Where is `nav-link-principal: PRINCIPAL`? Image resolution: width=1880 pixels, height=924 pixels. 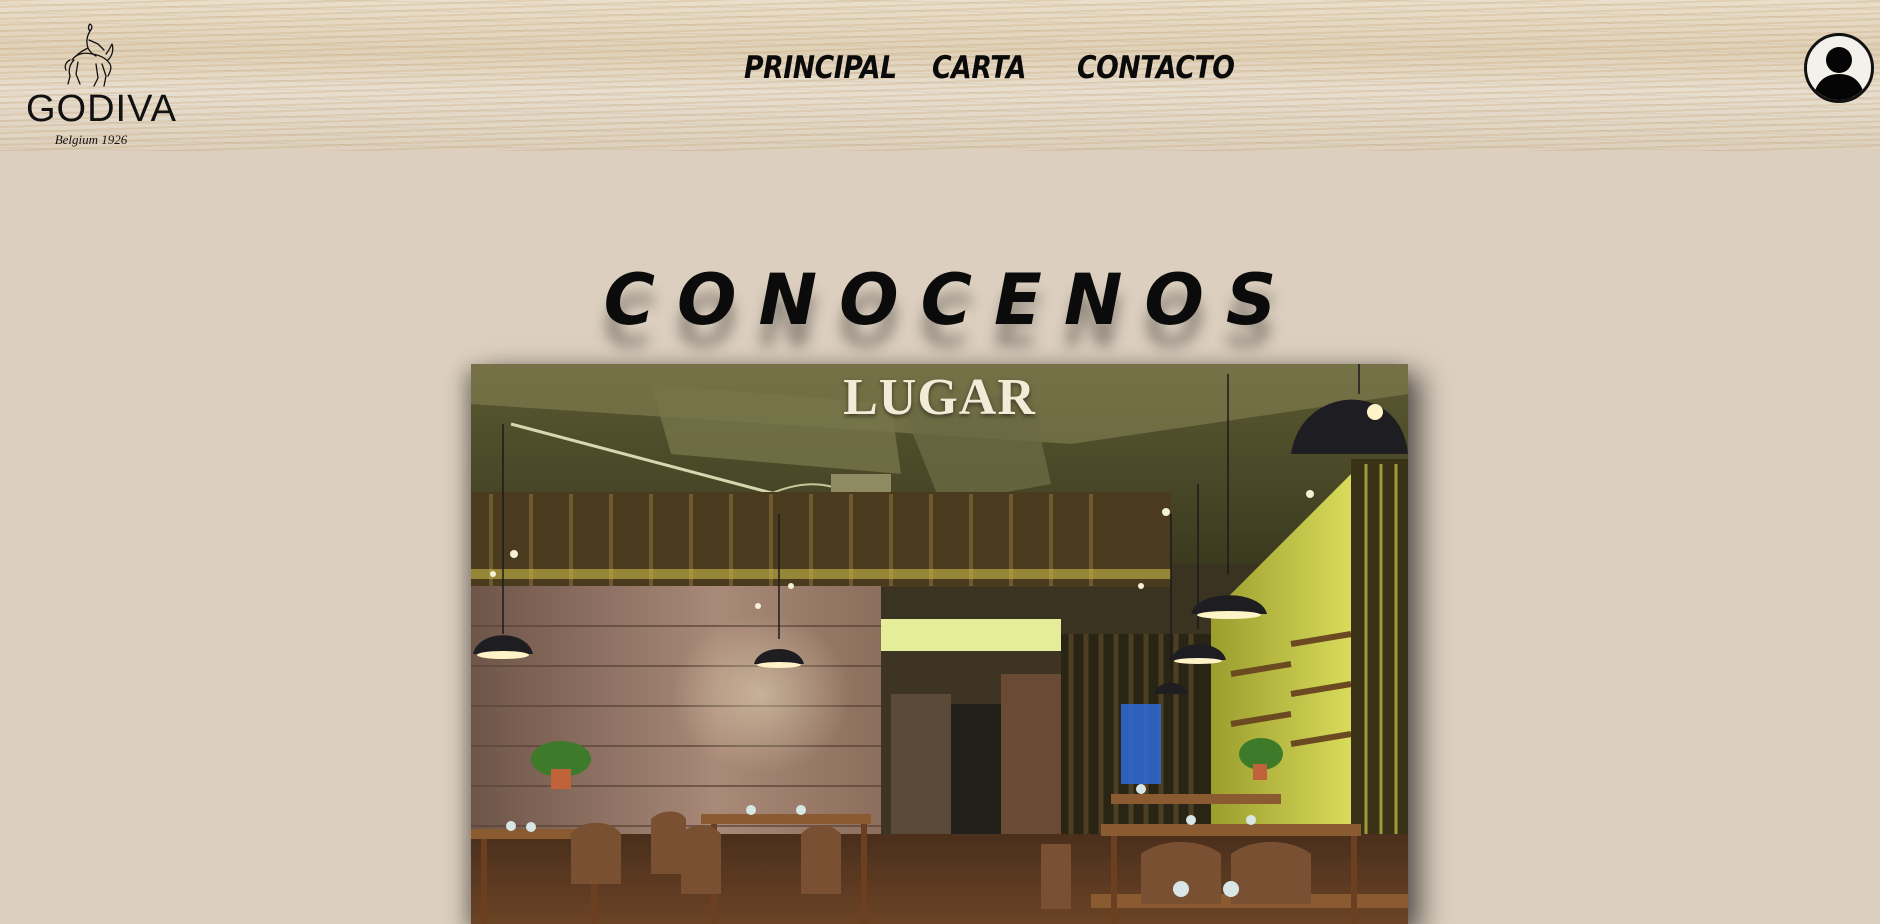
nav-link-principal: PRINCIPAL is located at coordinates (820, 68).